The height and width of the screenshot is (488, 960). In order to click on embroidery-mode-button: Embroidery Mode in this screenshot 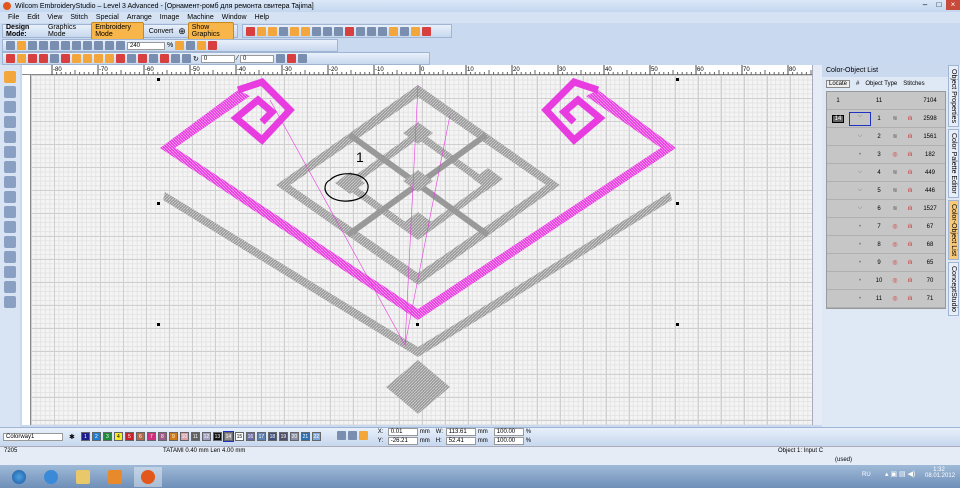, I will do `click(117, 31)`.